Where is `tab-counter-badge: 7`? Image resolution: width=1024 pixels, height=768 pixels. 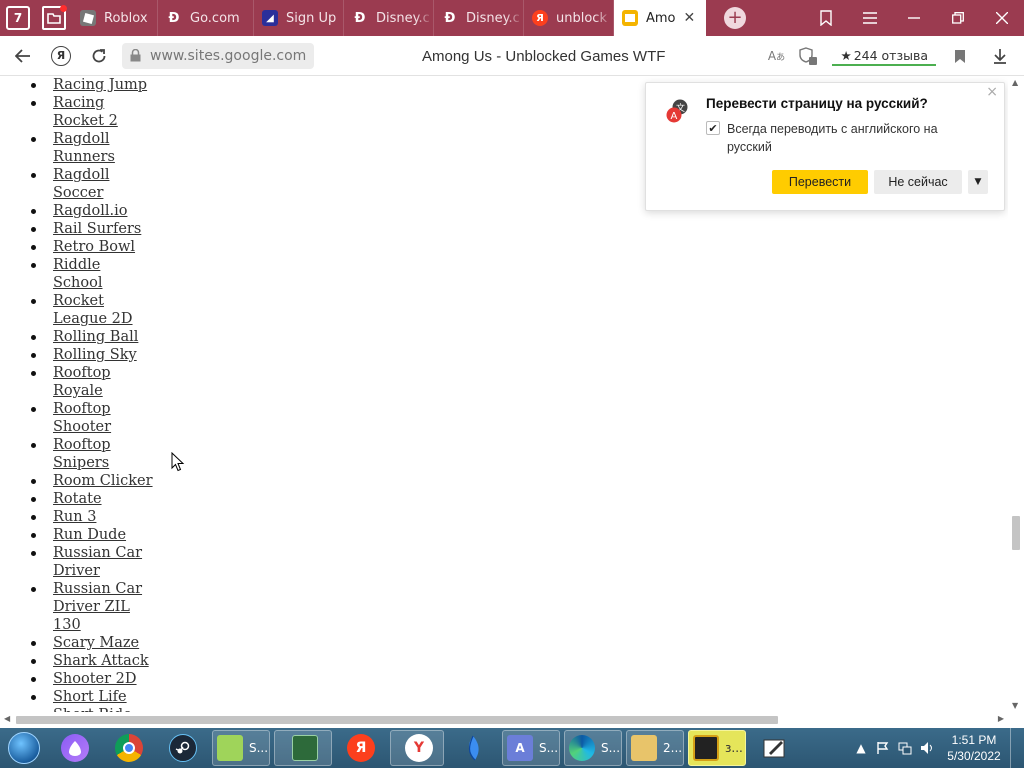 tab-counter-badge: 7 is located at coordinates (18, 18).